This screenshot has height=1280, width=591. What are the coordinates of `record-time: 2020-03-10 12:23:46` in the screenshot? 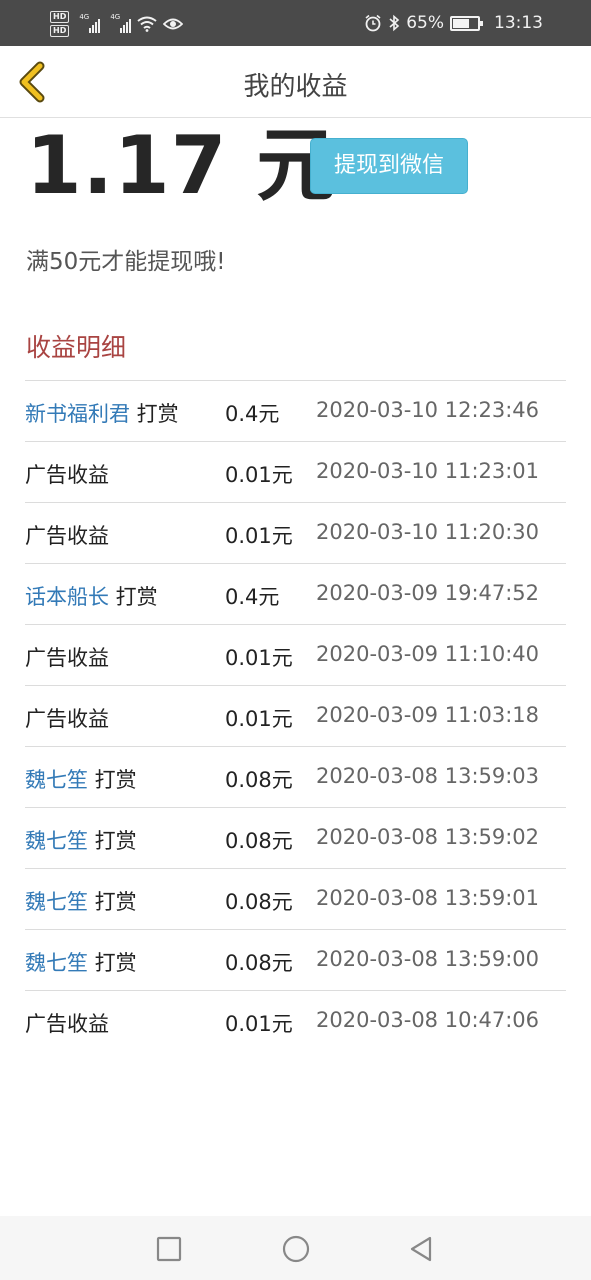 It's located at (428, 410).